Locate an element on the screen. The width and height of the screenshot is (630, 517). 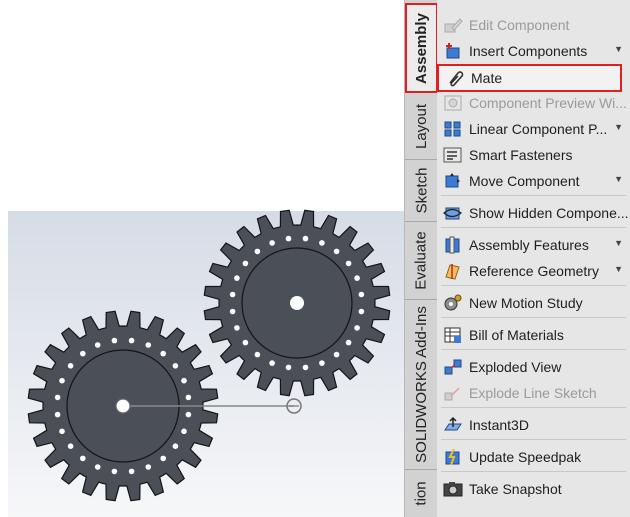
linear-component-pattern-button: Linear Component P... ▼ is located at coordinates (533, 129).